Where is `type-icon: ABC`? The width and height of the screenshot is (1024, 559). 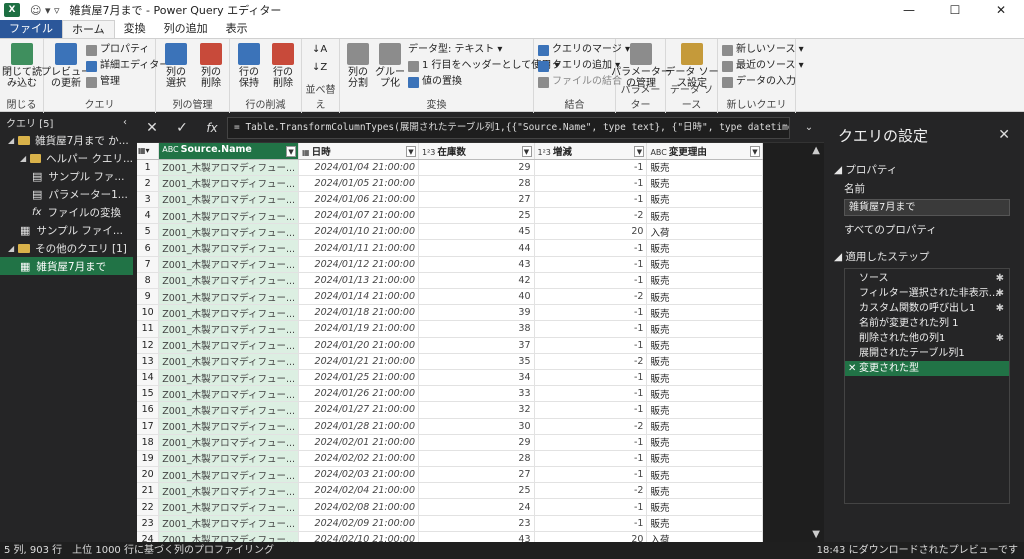
type-icon: ABC is located at coordinates (658, 152).